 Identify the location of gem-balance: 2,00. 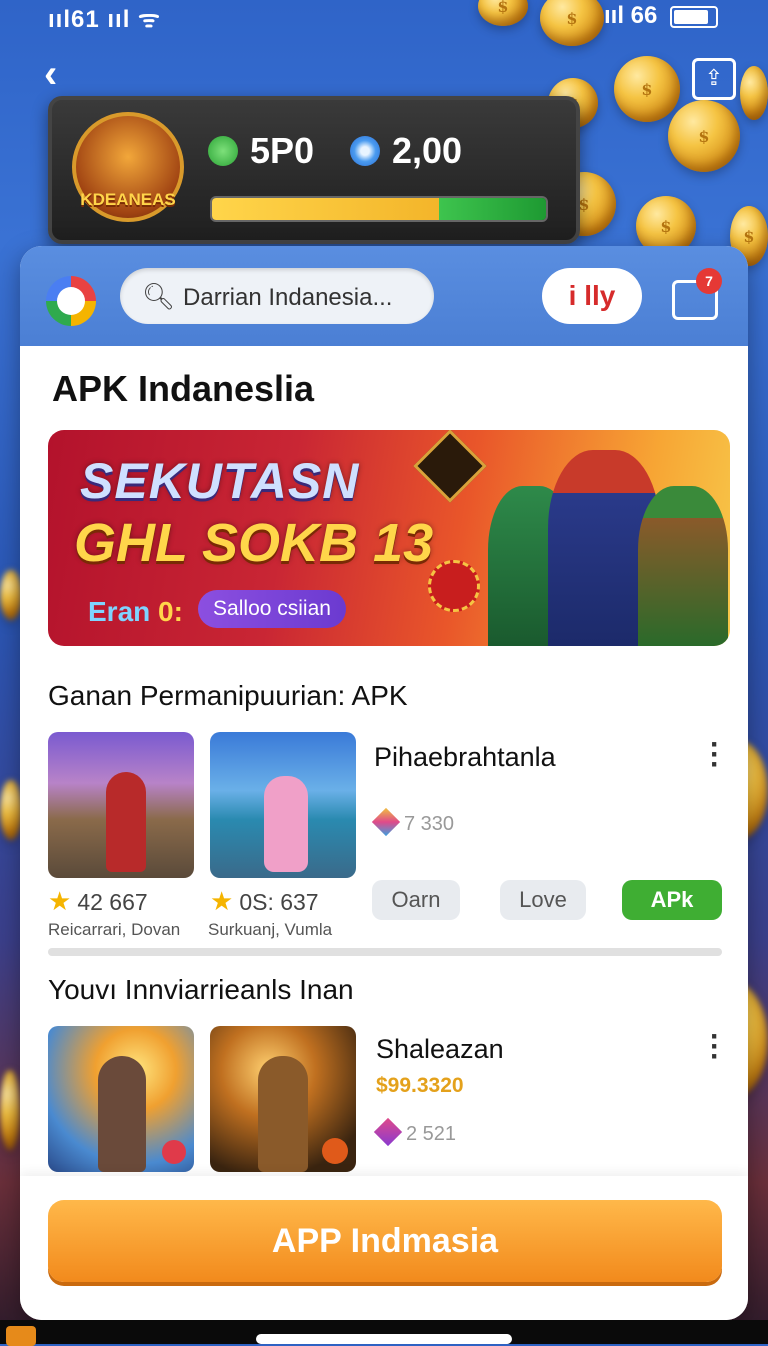
(406, 151).